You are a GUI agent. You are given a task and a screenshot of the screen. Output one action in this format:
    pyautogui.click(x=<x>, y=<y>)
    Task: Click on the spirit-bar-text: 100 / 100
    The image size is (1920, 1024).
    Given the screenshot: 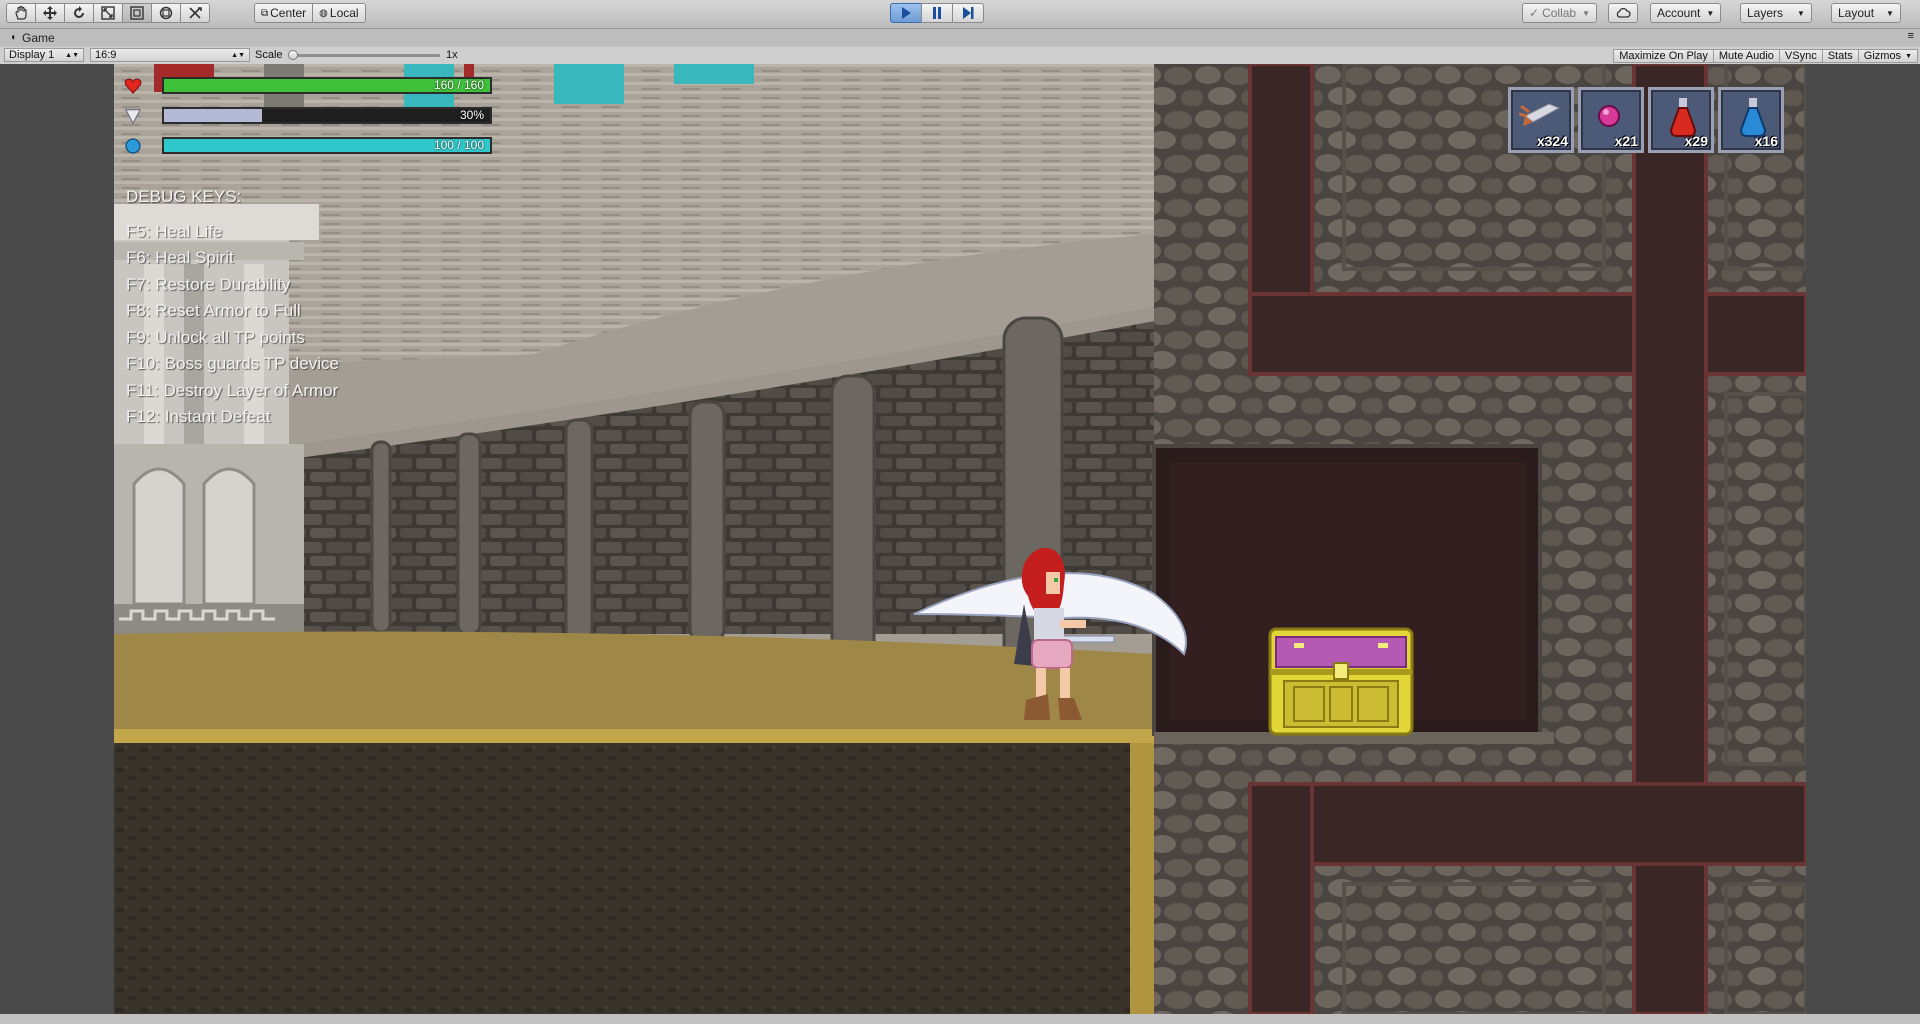 What is the action you would take?
    pyautogui.click(x=458, y=145)
    